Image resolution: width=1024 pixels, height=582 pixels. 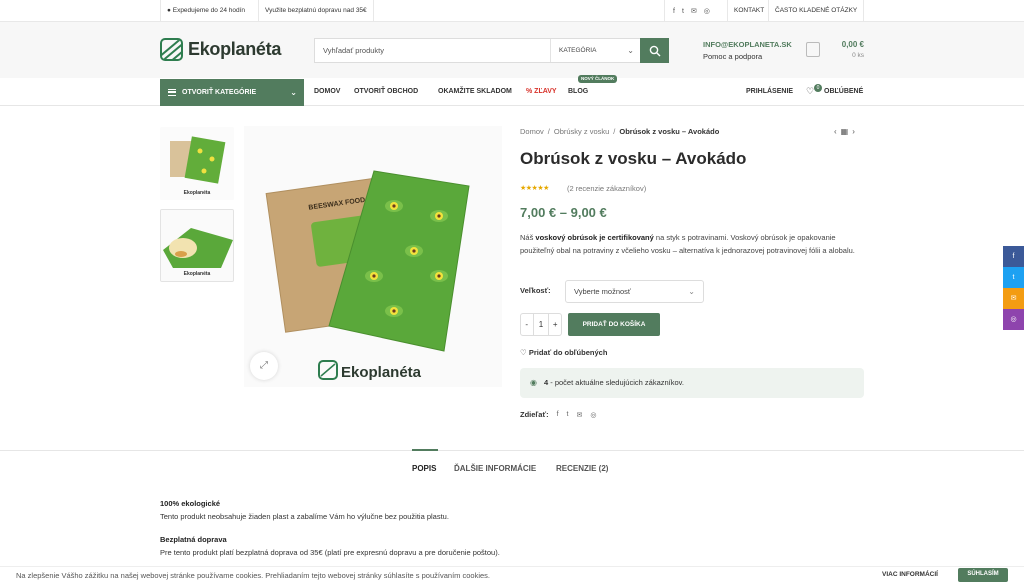 I want to click on side-whatsapp-icon: ◎, so click(x=1013, y=319).